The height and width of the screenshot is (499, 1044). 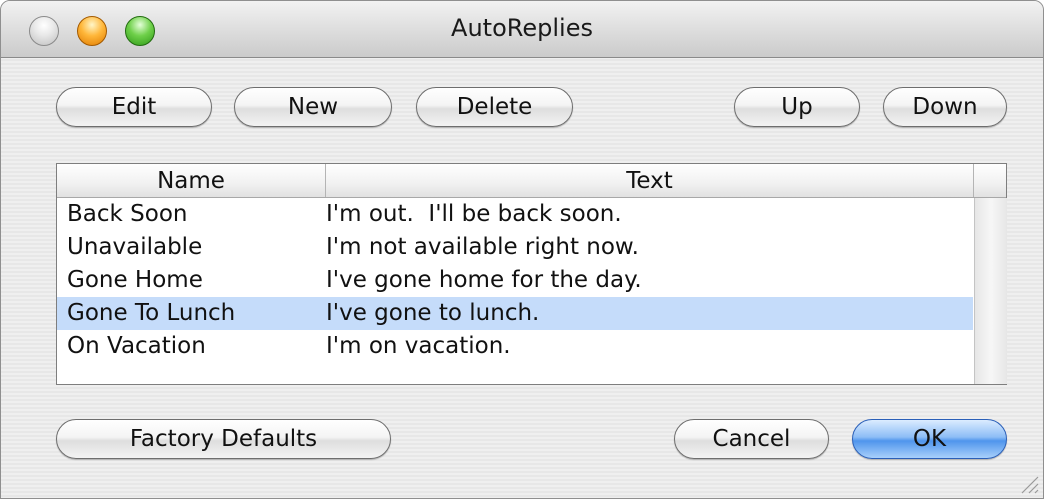 What do you see at coordinates (990, 291) in the screenshot?
I see `vertical-scrollbar` at bounding box center [990, 291].